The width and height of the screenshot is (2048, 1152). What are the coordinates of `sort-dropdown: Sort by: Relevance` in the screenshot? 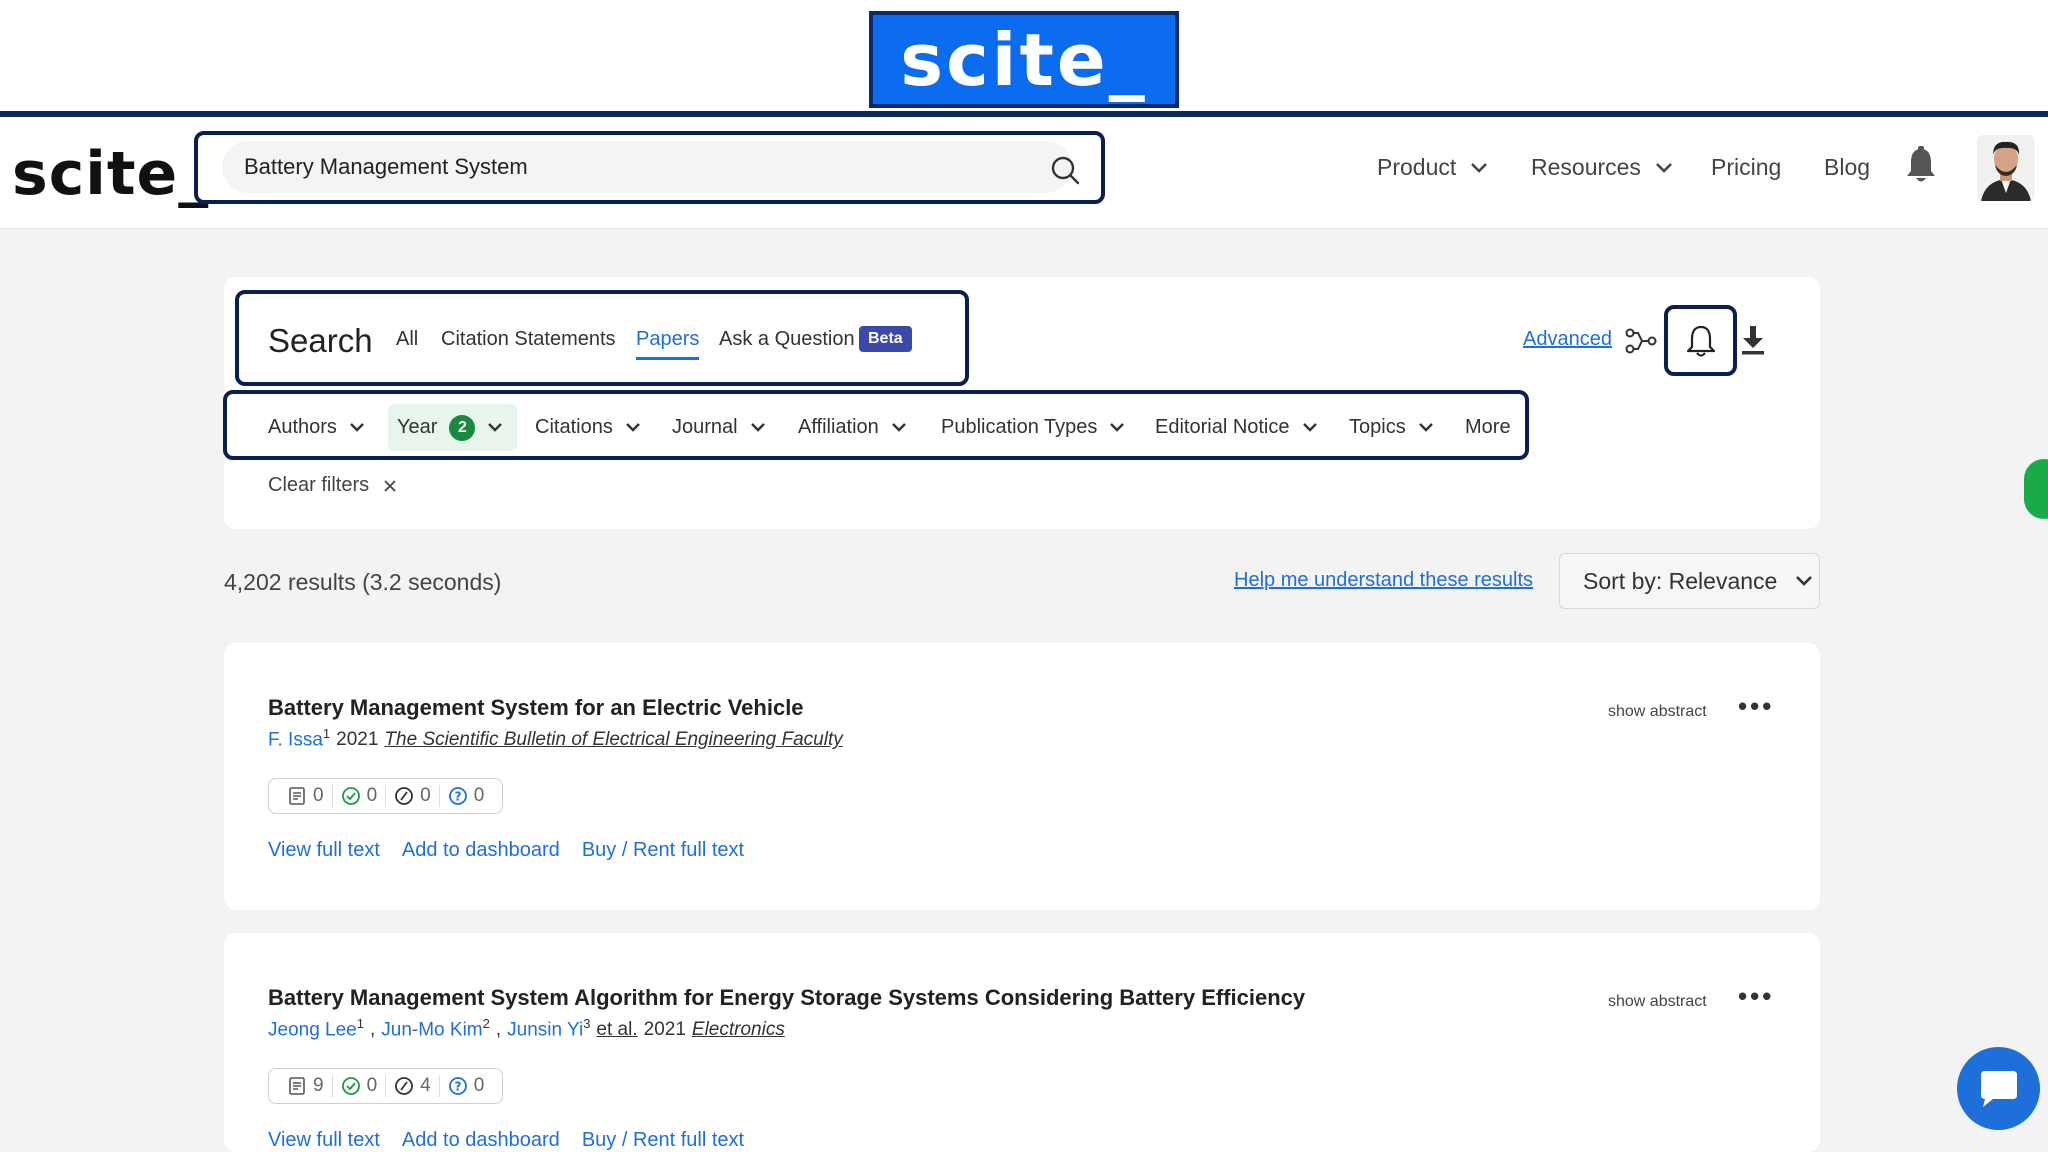 It's located at (1689, 581).